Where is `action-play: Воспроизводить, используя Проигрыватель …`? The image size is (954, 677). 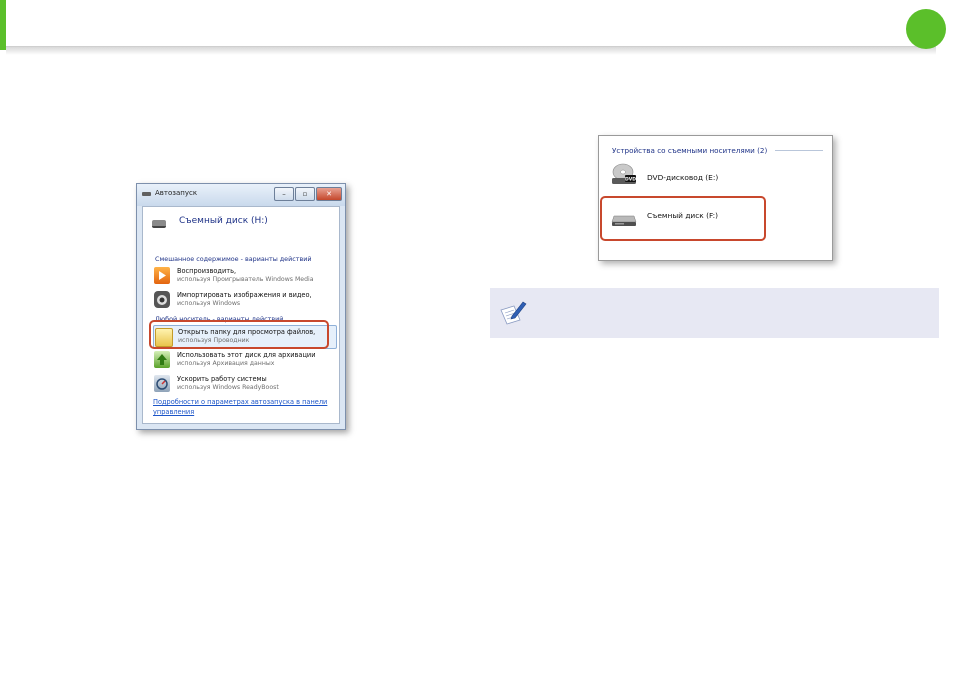
action-play: Воспроизводить, используя Проигрыватель … is located at coordinates (244, 276).